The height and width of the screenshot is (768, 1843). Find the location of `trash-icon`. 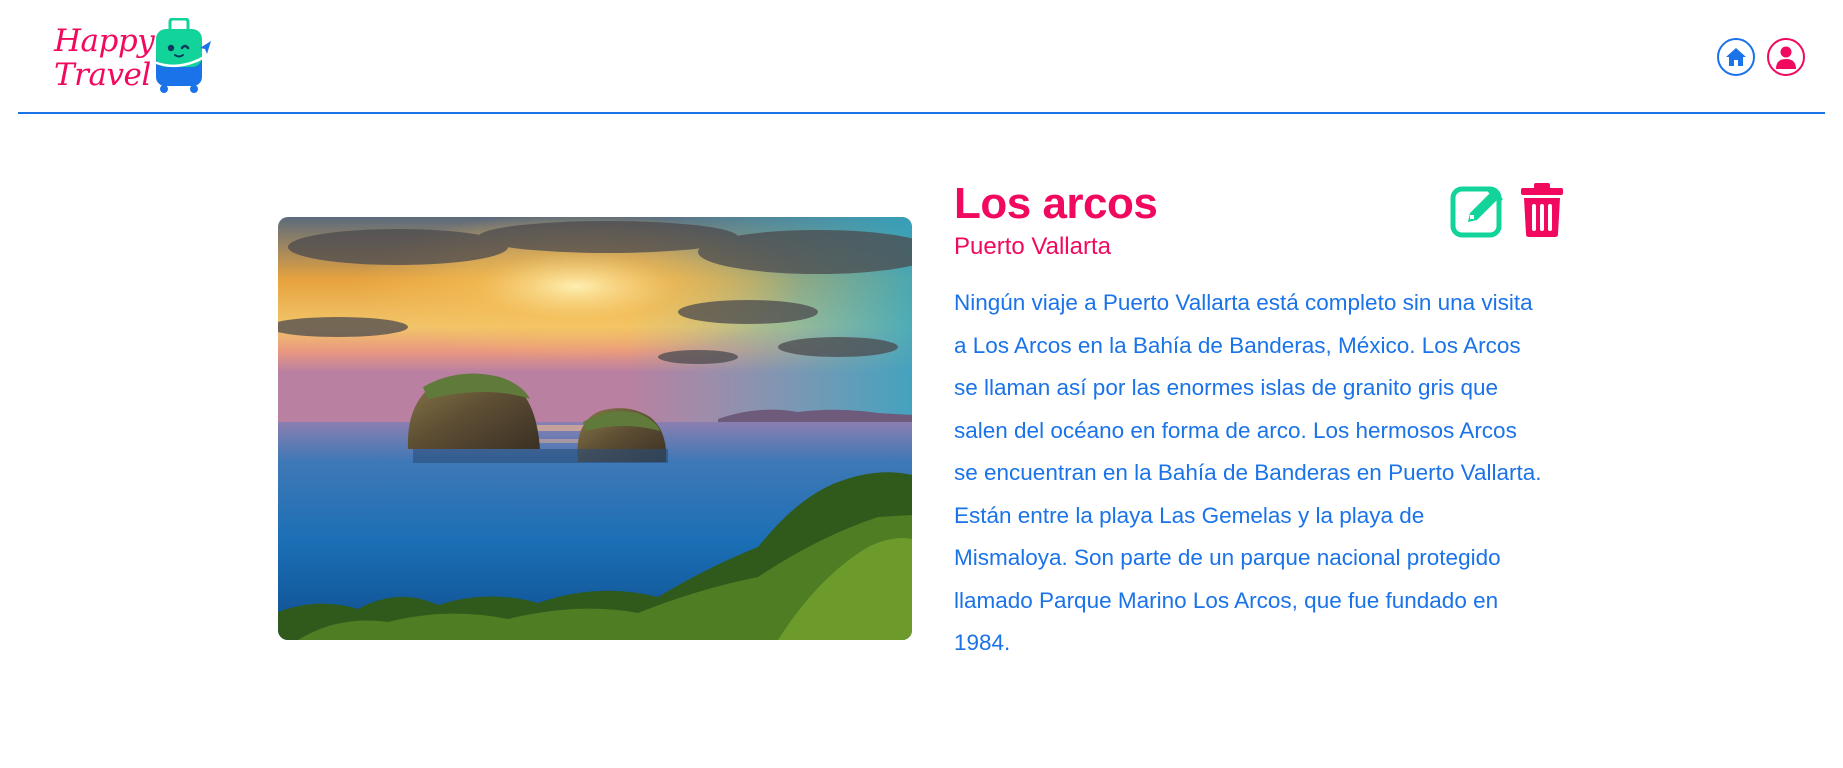

trash-icon is located at coordinates (1542, 210).